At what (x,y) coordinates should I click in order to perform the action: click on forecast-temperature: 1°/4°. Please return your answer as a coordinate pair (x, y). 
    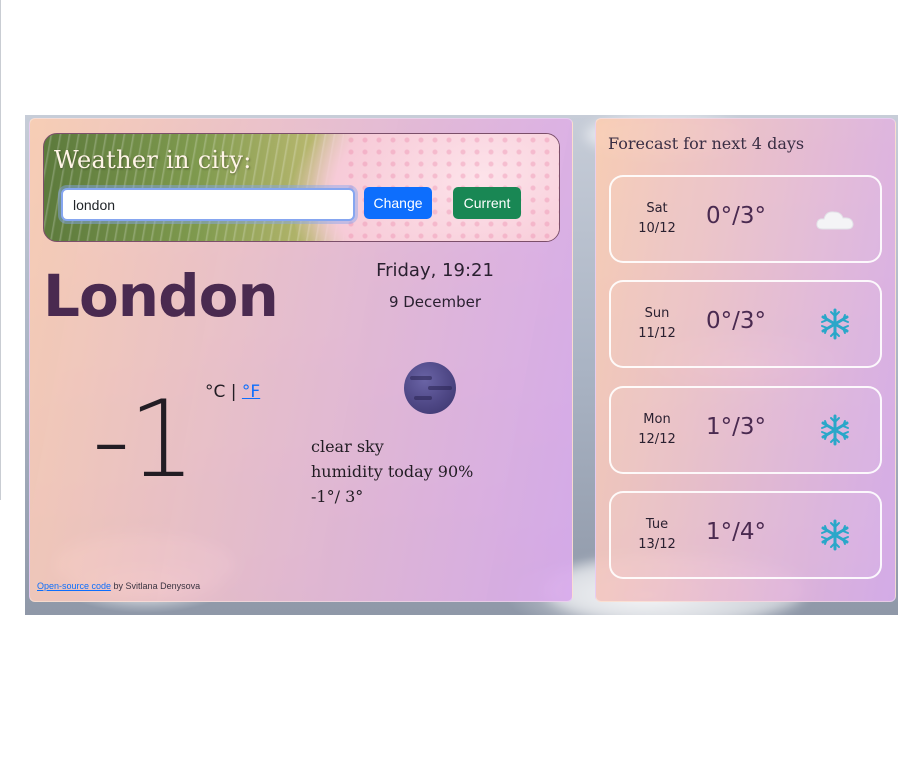
    Looking at the image, I should click on (736, 532).